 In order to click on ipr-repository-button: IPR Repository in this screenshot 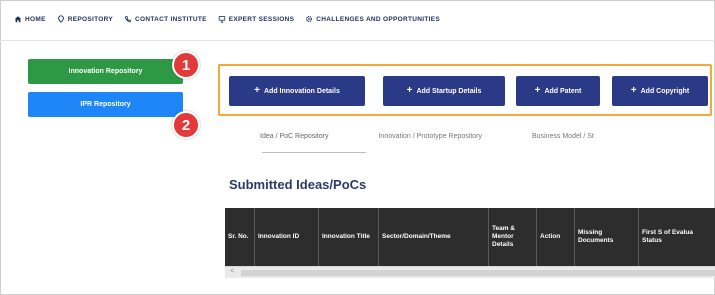, I will do `click(105, 104)`.